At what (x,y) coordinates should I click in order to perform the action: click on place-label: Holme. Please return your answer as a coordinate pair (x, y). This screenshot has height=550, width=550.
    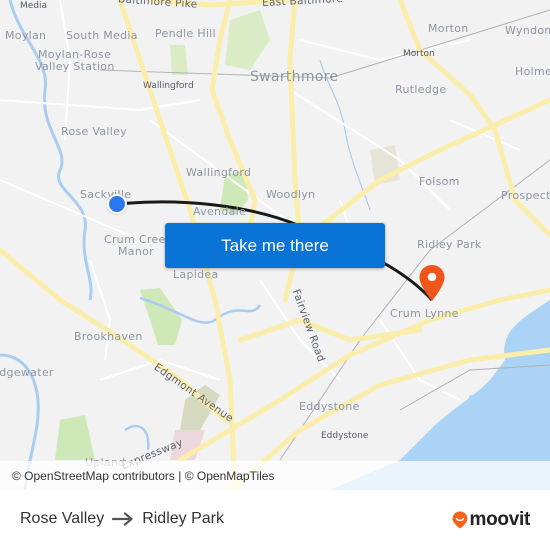
    Looking at the image, I should click on (532, 71).